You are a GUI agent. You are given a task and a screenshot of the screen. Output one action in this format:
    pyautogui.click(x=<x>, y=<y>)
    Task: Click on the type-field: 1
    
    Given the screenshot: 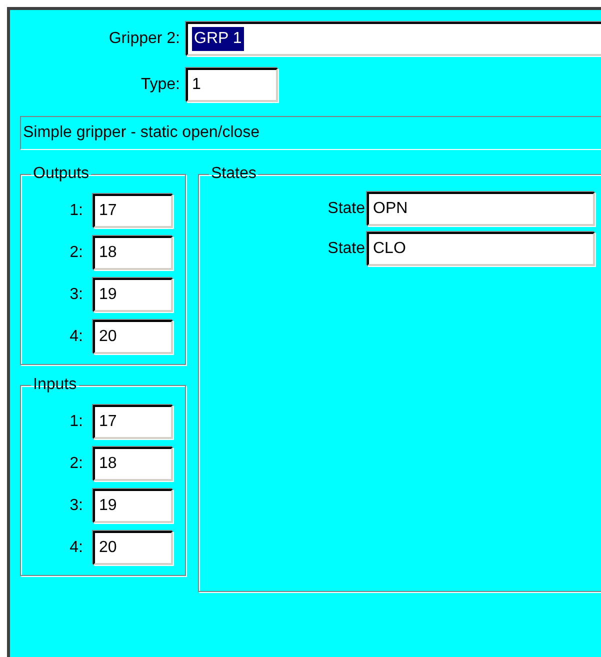 What is the action you would take?
    pyautogui.click(x=232, y=85)
    